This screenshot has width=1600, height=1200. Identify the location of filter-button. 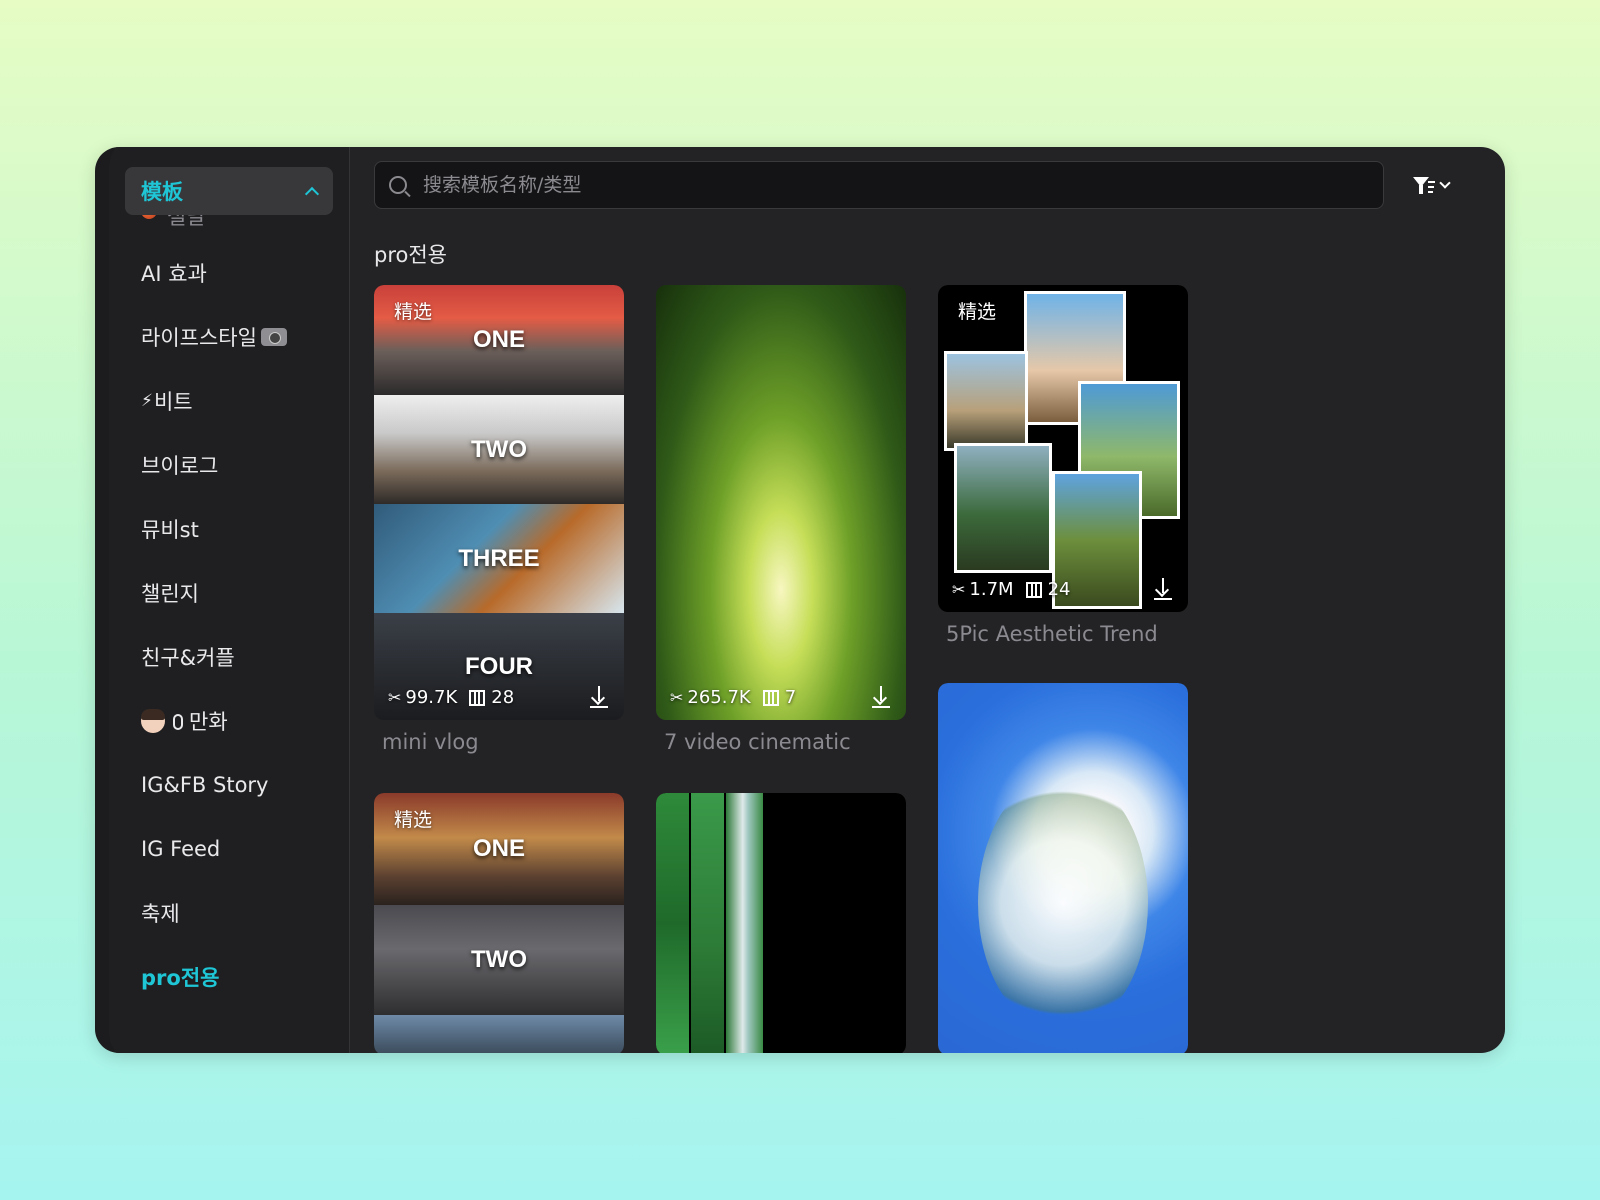
(1440, 185).